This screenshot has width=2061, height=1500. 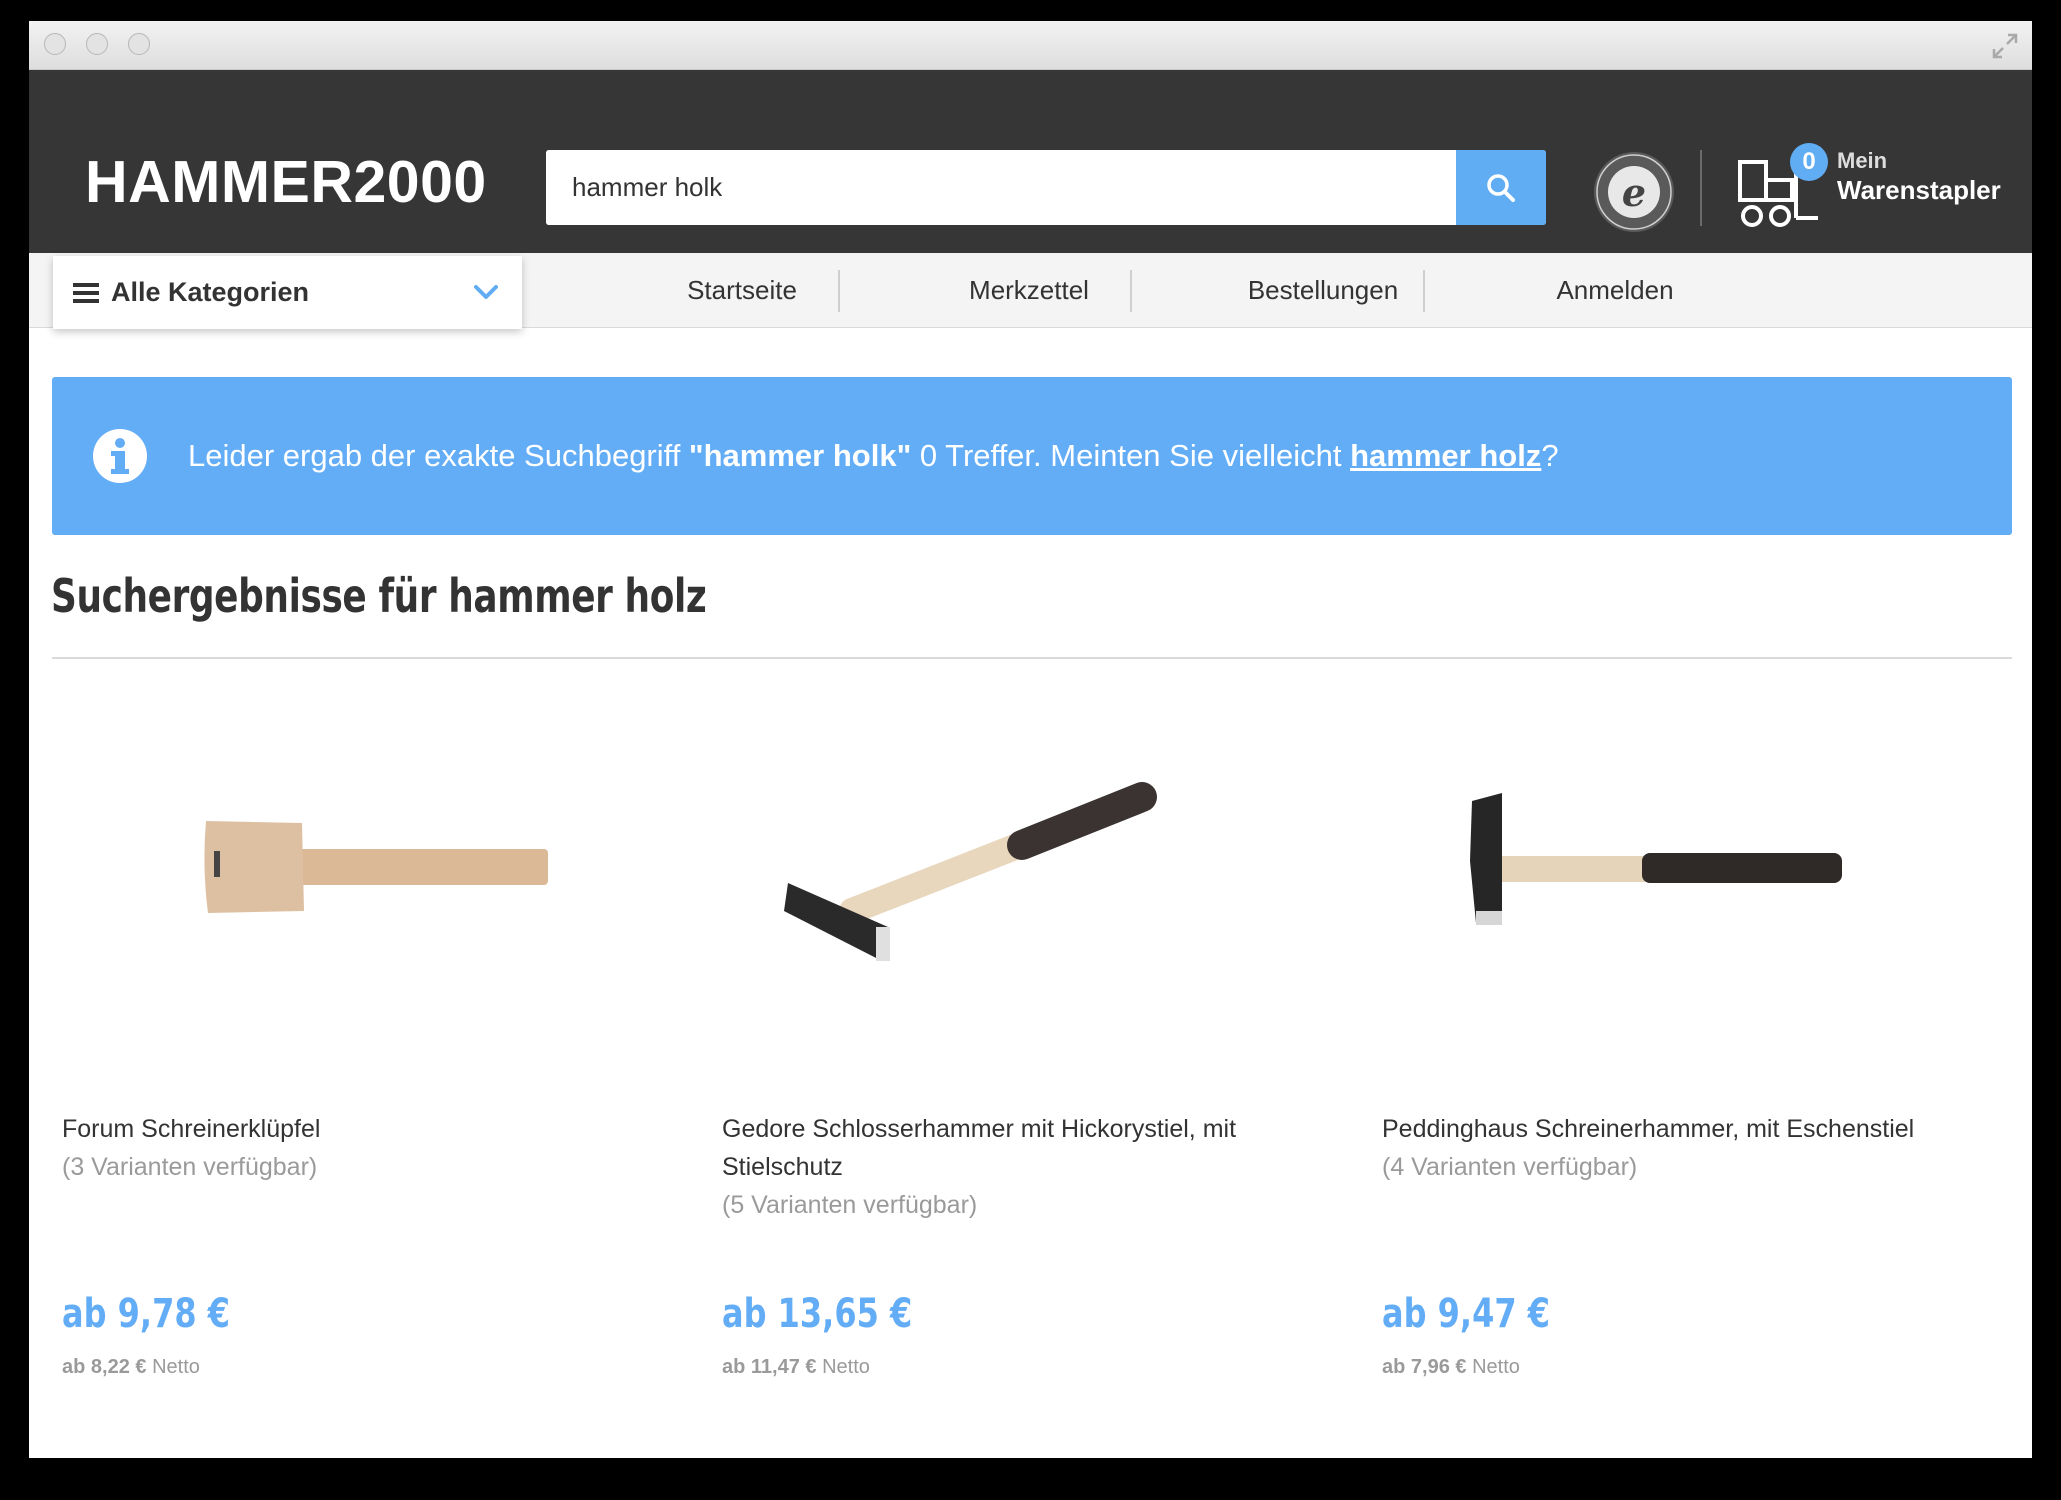 I want to click on search-icon, so click(x=1501, y=187).